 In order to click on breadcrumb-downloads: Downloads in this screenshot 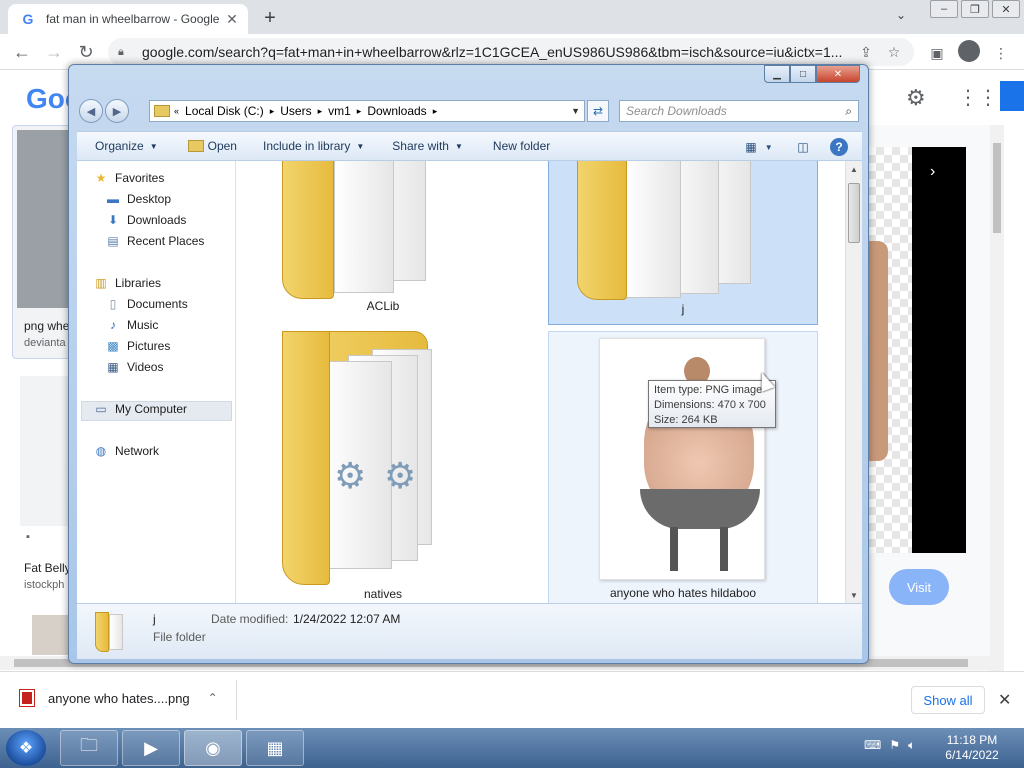, I will do `click(396, 111)`.